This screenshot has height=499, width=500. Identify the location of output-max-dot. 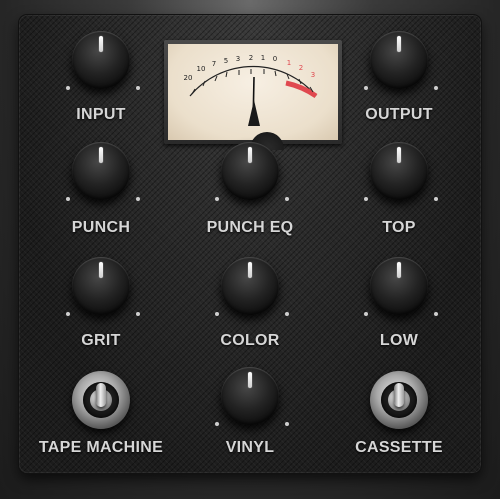
(436, 88).